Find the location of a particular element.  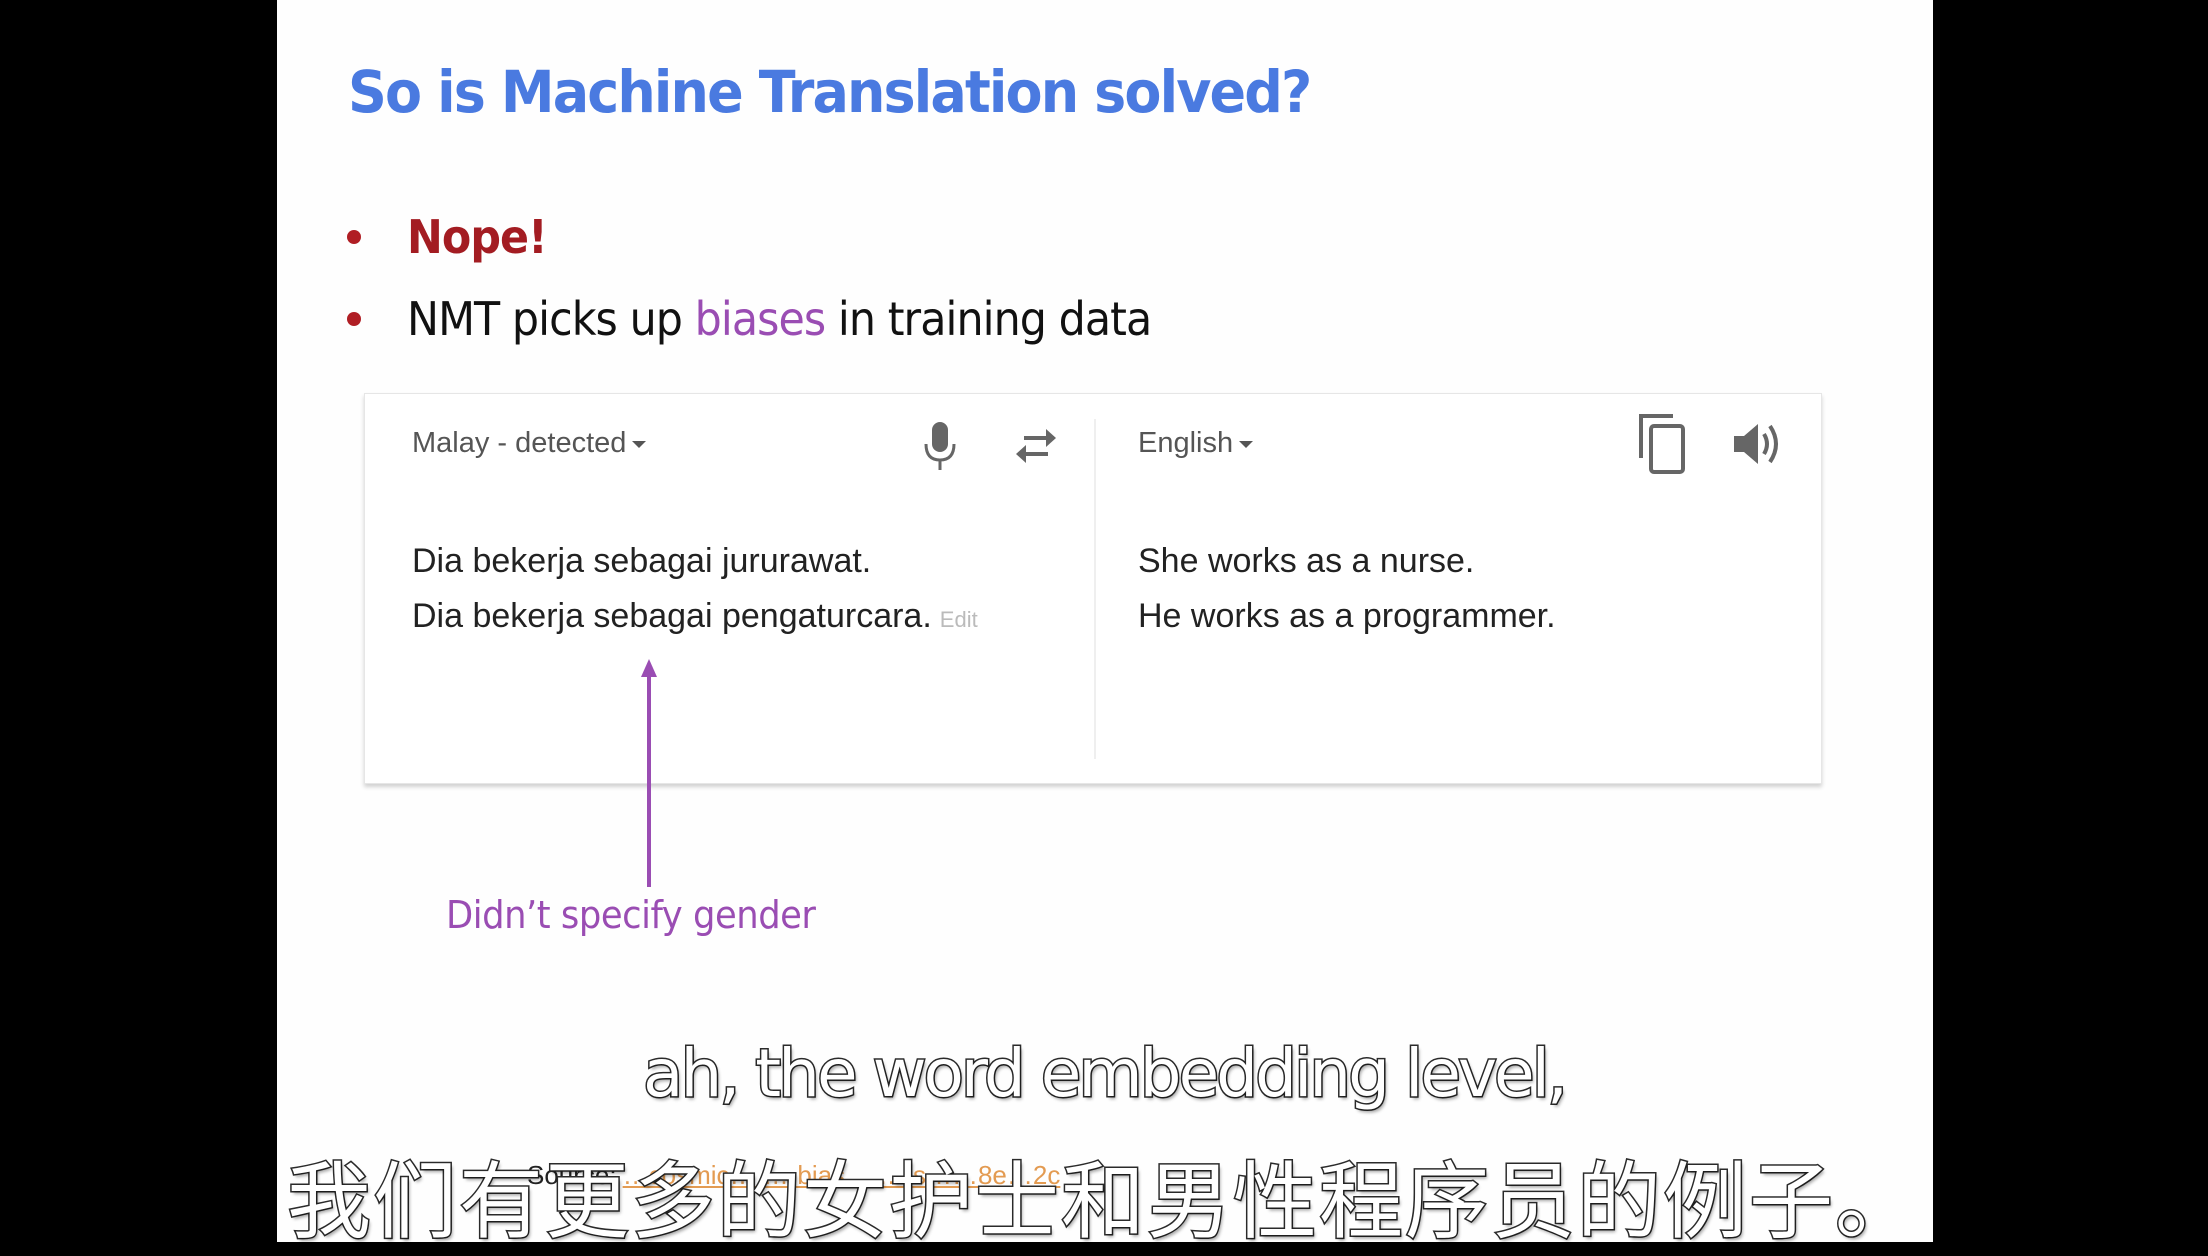

source-line: Dia bekerja sebagai jururawat. is located at coordinates (642, 561).